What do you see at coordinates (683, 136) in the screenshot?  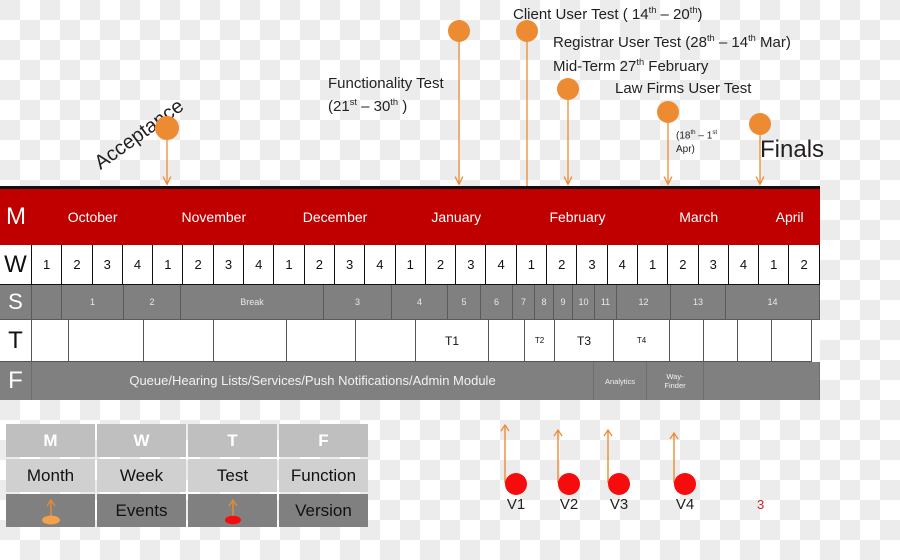 I see `lf-pre: (18` at bounding box center [683, 136].